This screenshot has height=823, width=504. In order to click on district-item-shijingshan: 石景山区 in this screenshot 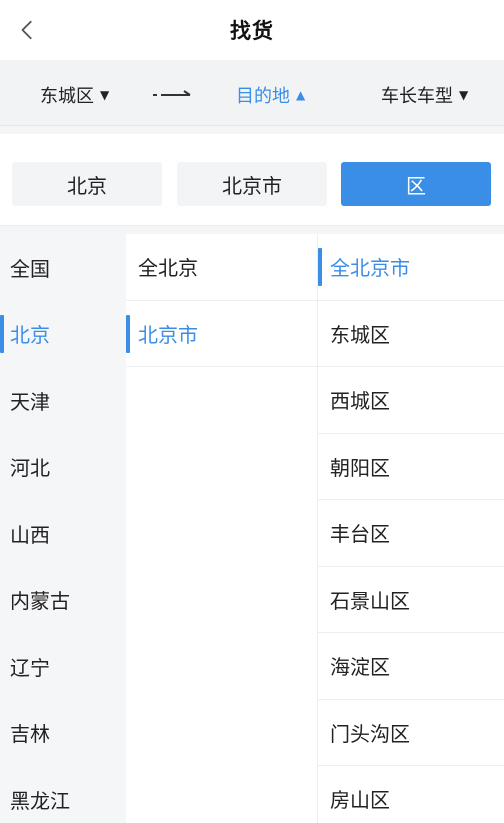, I will do `click(411, 600)`.